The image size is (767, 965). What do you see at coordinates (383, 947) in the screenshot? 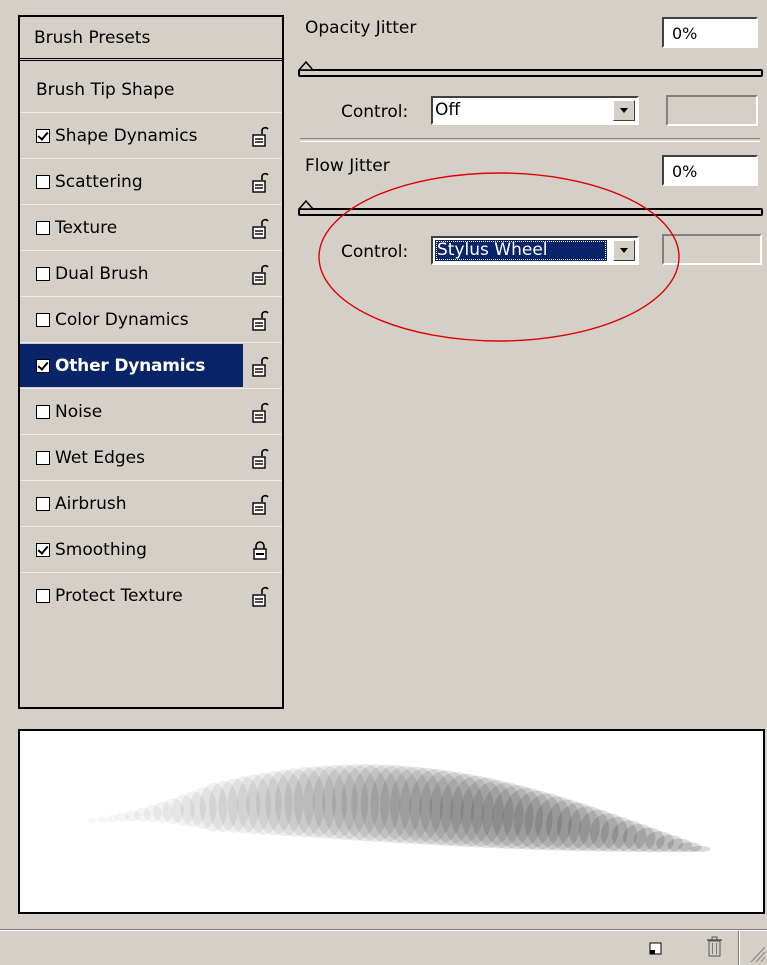
I see `panel-footer` at bounding box center [383, 947].